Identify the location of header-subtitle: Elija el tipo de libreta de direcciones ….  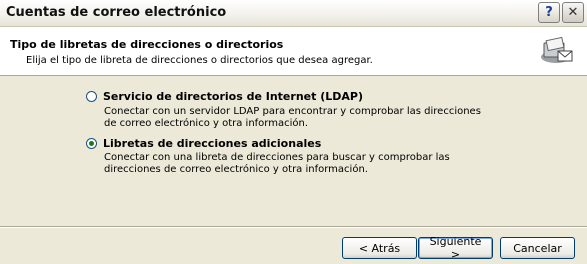
(199, 60).